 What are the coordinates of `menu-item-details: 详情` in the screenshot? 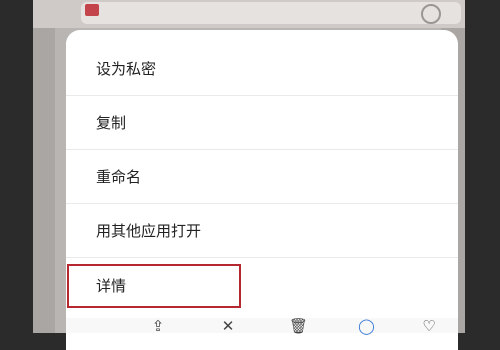 It's located at (262, 285).